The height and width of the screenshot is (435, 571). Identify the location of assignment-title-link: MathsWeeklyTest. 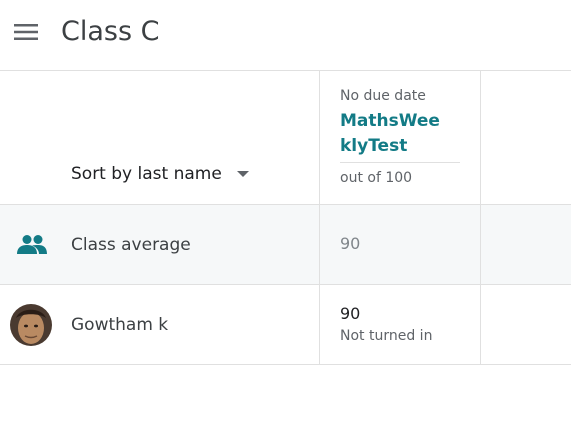
(390, 134).